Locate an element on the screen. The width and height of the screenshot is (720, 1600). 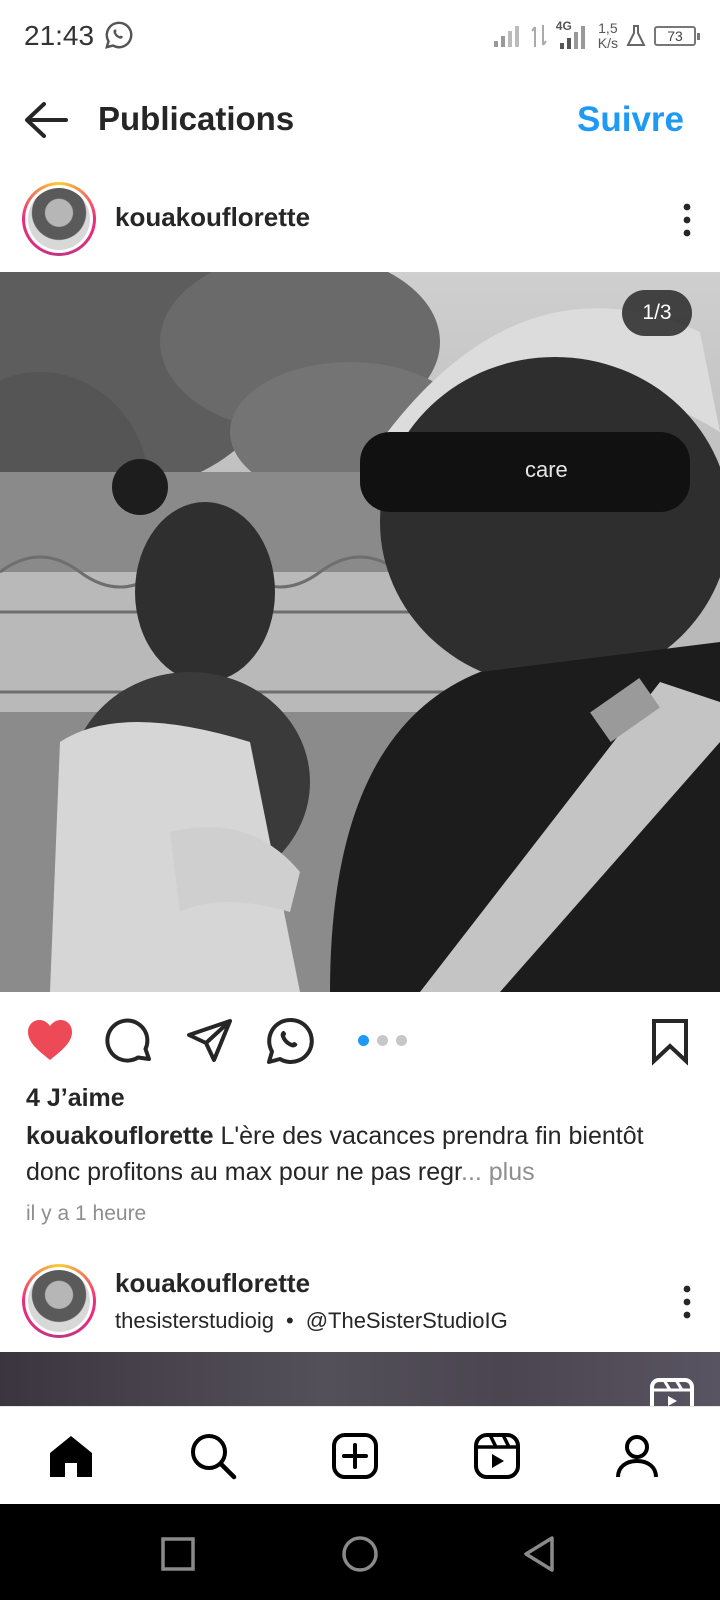
post-timestamp: il y a 1 heure is located at coordinates (86, 1213).